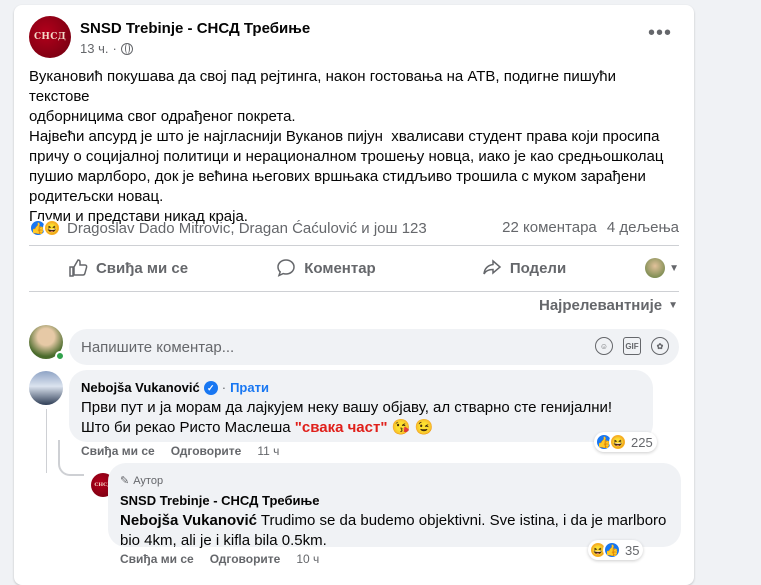 The image size is (761, 585). What do you see at coordinates (125, 481) in the screenshot?
I see `pencil-icon: ✎` at bounding box center [125, 481].